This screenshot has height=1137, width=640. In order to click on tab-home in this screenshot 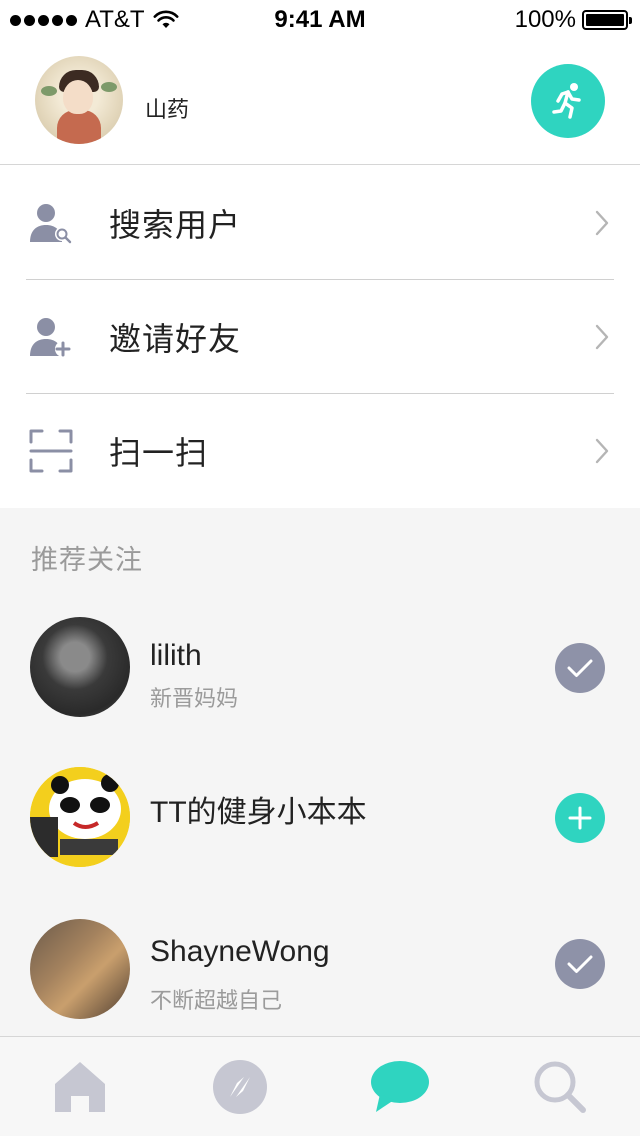, I will do `click(80, 1087)`.